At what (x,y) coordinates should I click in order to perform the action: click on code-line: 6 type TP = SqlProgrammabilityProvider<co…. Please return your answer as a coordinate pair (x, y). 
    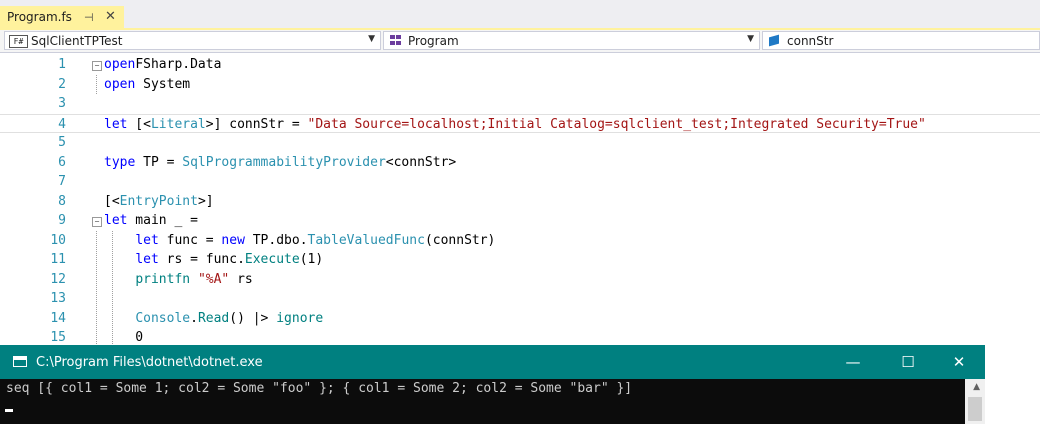
    Looking at the image, I should click on (520, 163).